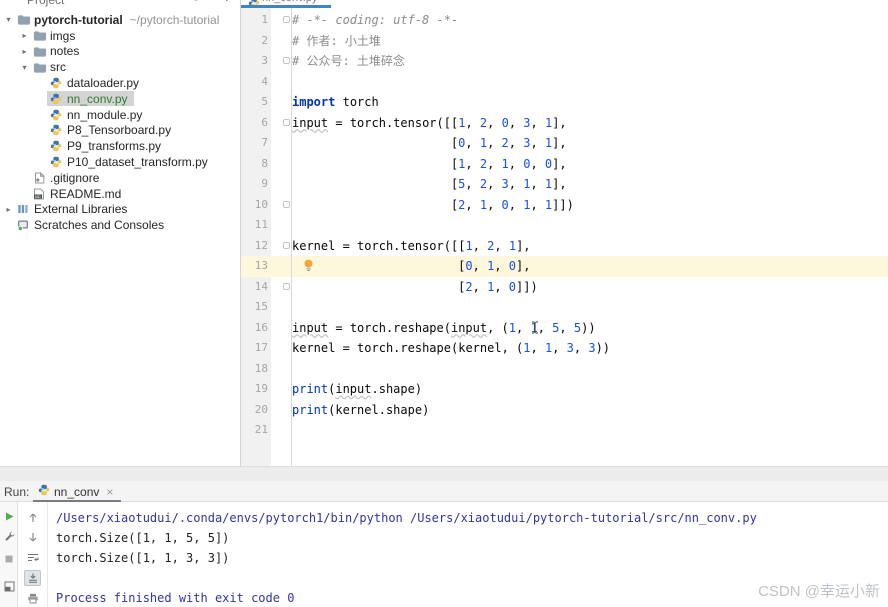 The height and width of the screenshot is (607, 888). What do you see at coordinates (67, 177) in the screenshot?
I see `tree-item-content: .gitignore` at bounding box center [67, 177].